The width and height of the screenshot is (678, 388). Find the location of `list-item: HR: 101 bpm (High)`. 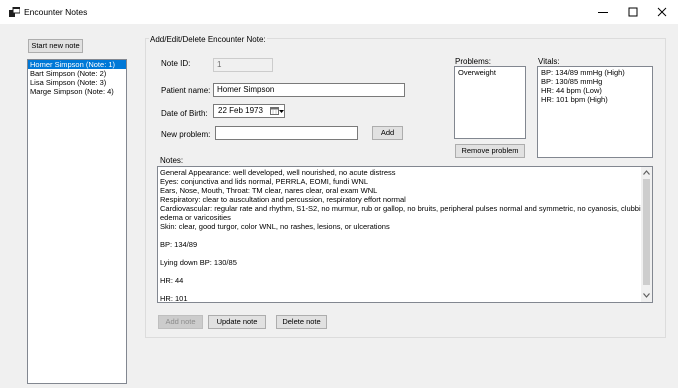

list-item: HR: 101 bpm (High) is located at coordinates (595, 99).